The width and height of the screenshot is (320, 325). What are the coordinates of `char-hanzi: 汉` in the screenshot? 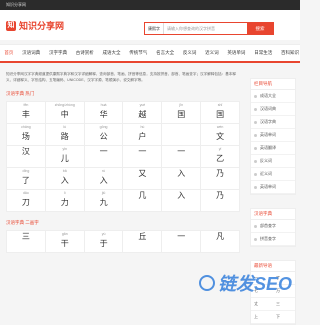 It's located at (25, 151).